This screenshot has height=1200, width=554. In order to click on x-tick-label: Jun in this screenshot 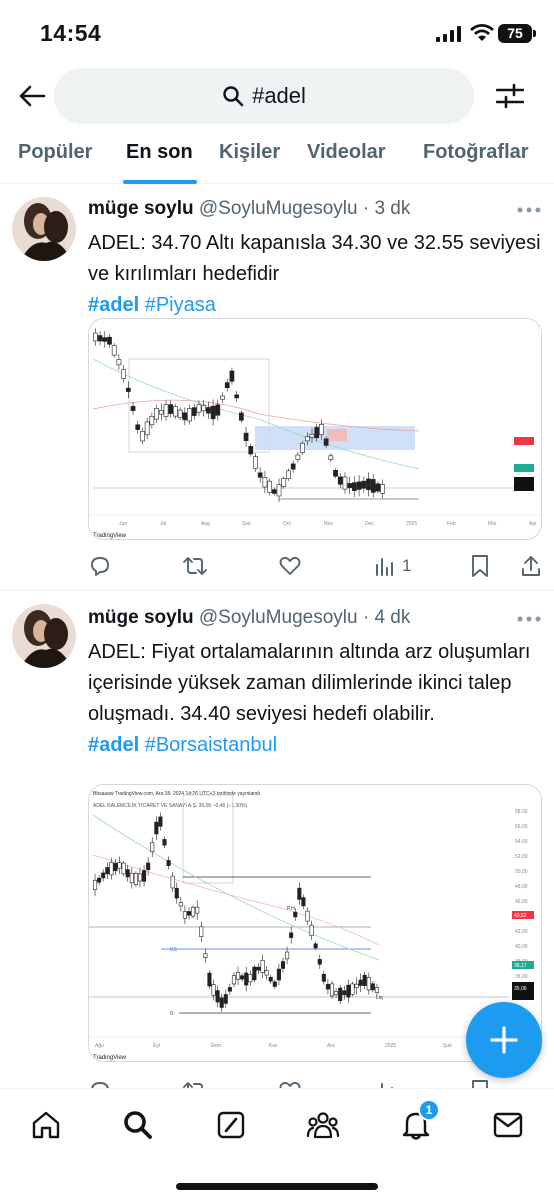, I will do `click(123, 524)`.